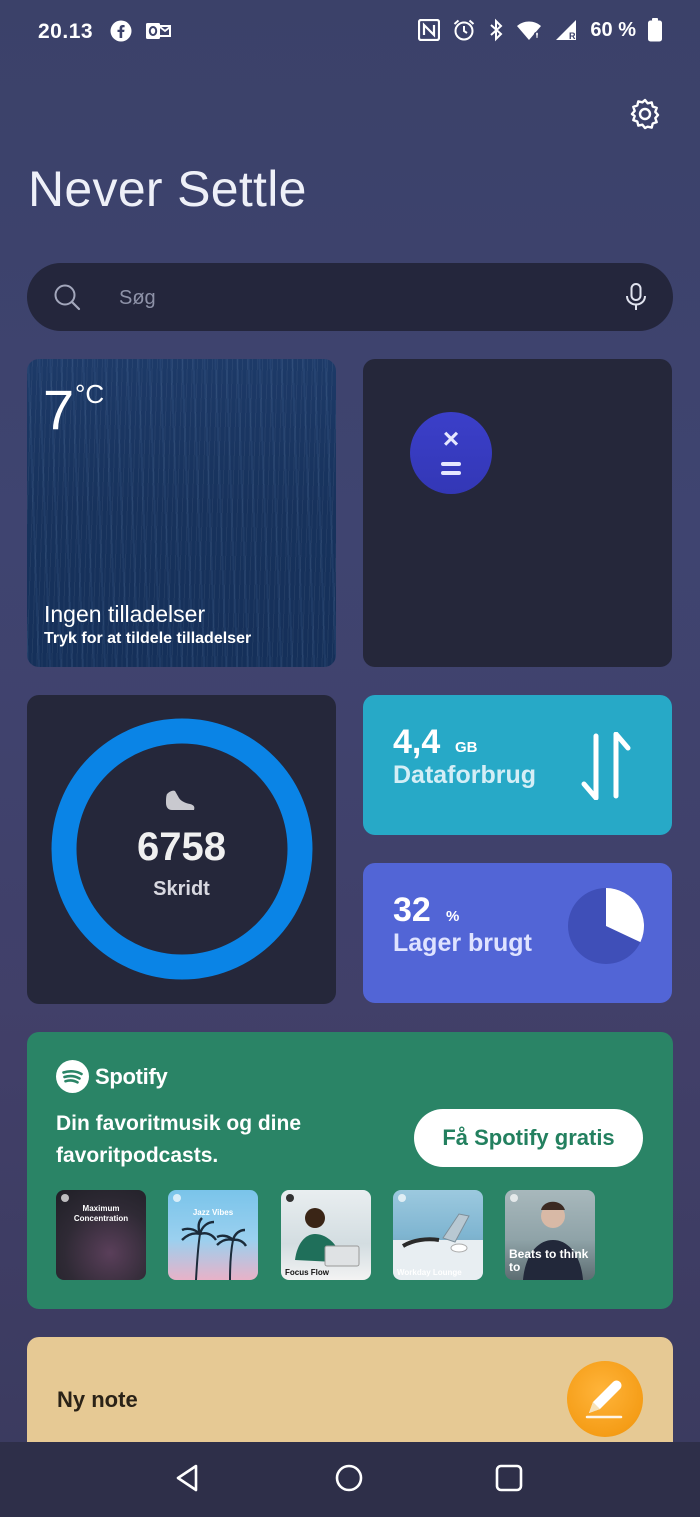 Image resolution: width=700 pixels, height=1517 pixels. Describe the element at coordinates (67, 297) in the screenshot. I see `search-icon` at that location.